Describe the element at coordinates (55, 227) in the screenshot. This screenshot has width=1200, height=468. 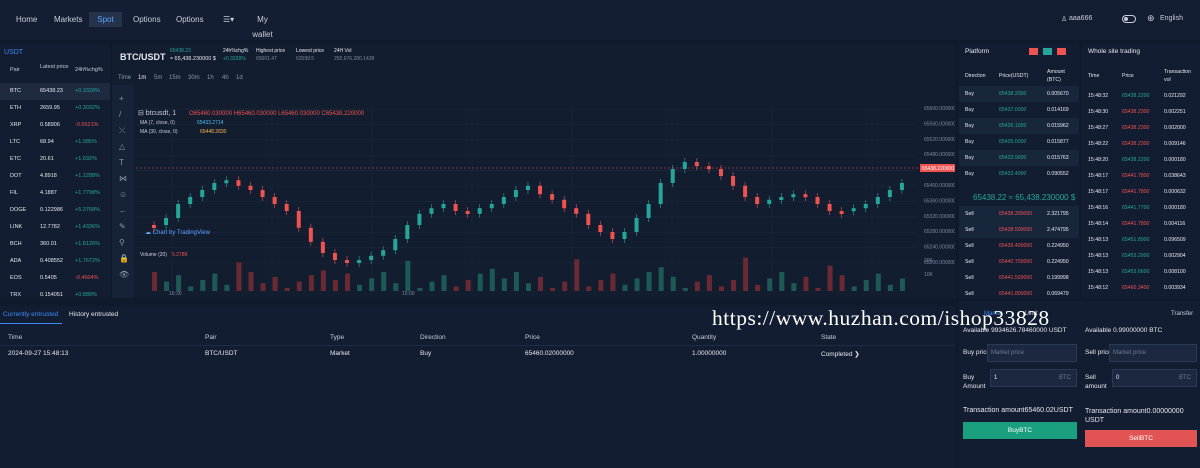
I see `pair-row: LINK 12.7782 +1.4336%` at that location.